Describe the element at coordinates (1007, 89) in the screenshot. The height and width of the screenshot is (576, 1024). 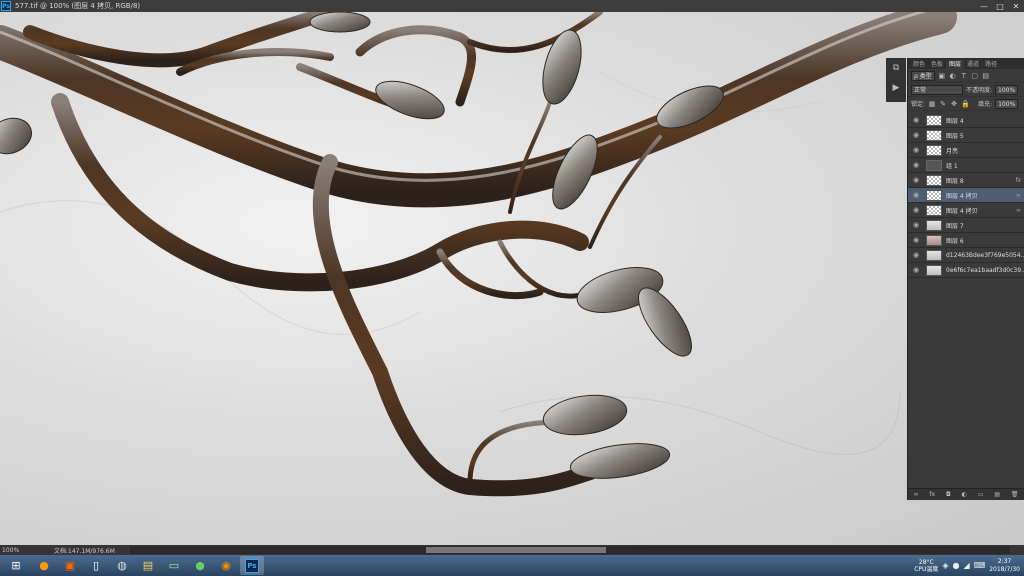
I see `opacity-input: 100%` at that location.